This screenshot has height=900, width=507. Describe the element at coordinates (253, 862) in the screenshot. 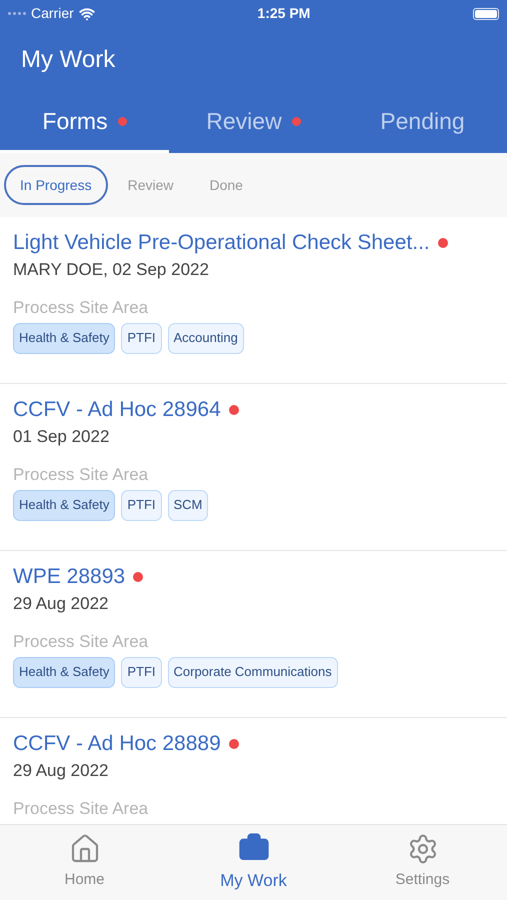

I see `tab-bar-item: My Work` at that location.